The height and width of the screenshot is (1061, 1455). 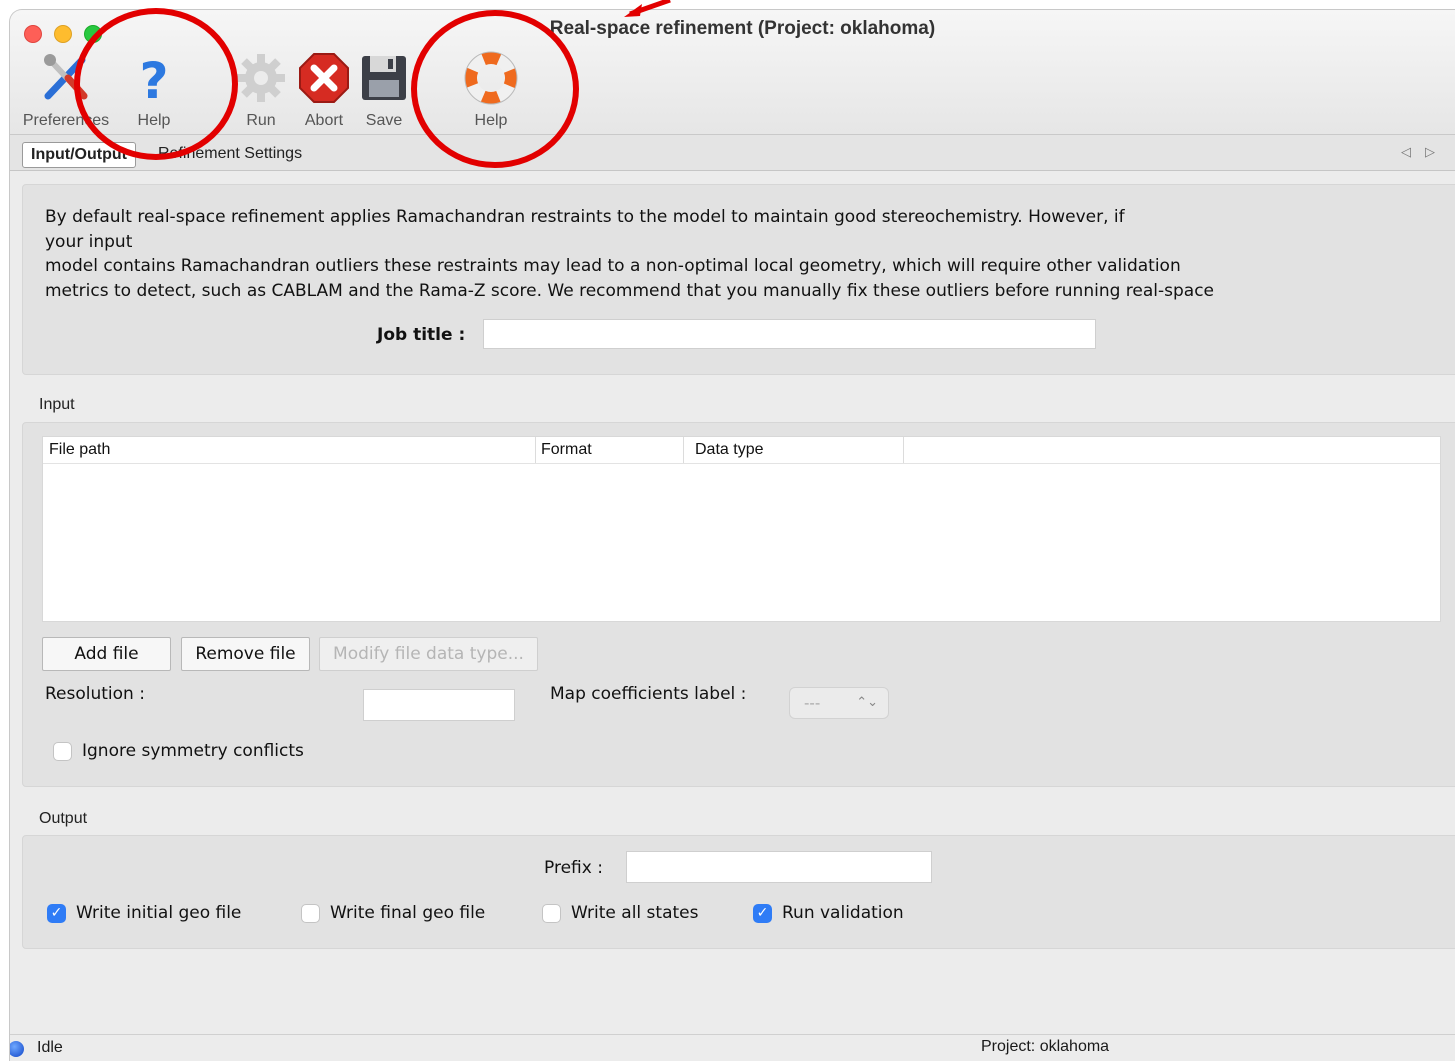 I want to click on lifebuoy-icon, so click(x=491, y=78).